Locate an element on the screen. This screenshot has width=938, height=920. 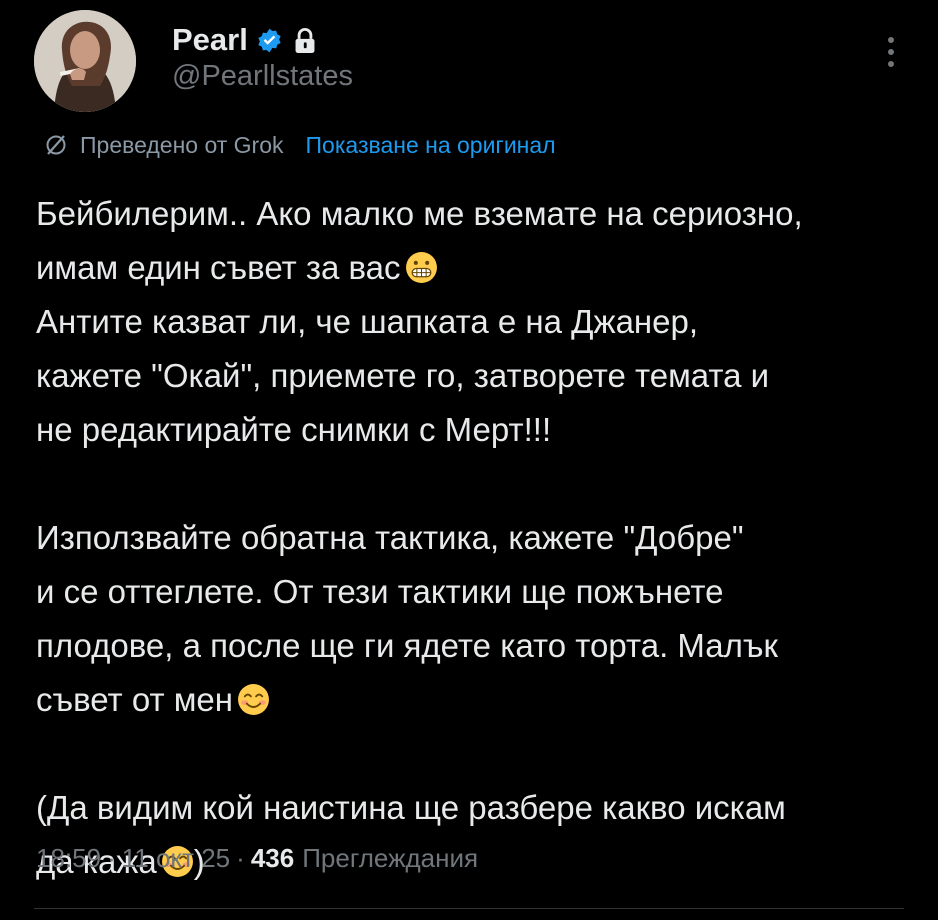
verified-badge-icon is located at coordinates (269, 40).